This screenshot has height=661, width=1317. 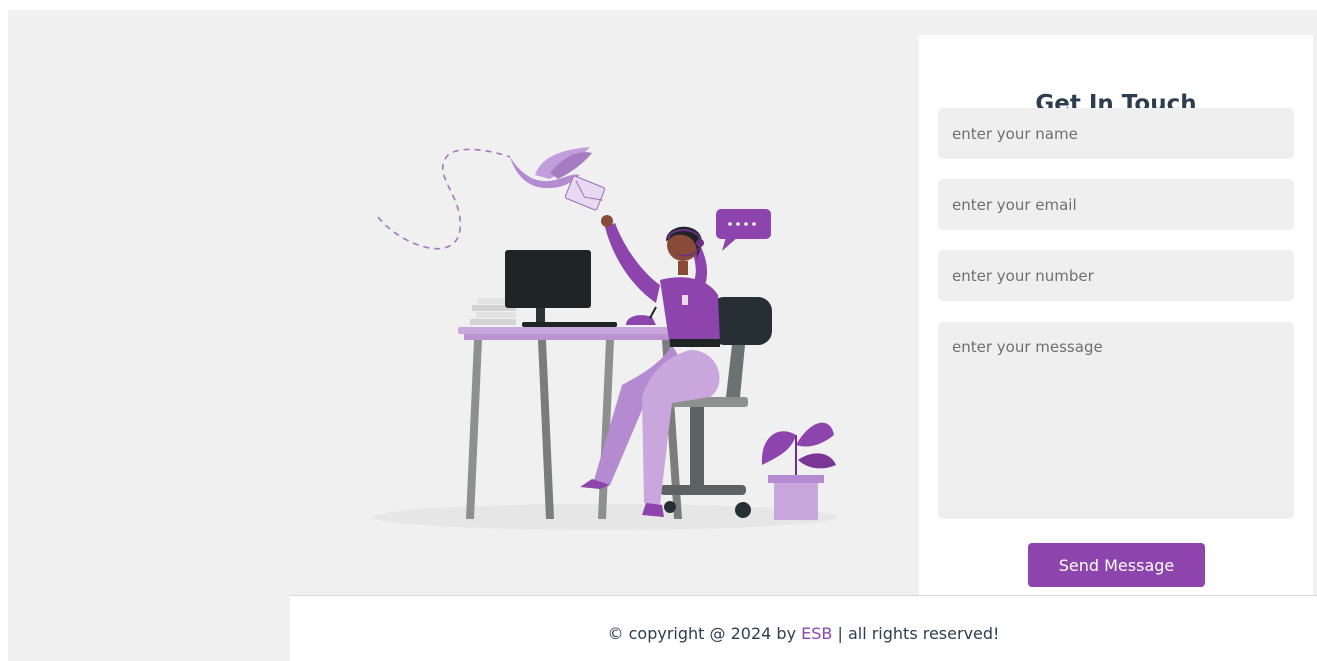 I want to click on send-message-button: Send Message, so click(x=1116, y=565).